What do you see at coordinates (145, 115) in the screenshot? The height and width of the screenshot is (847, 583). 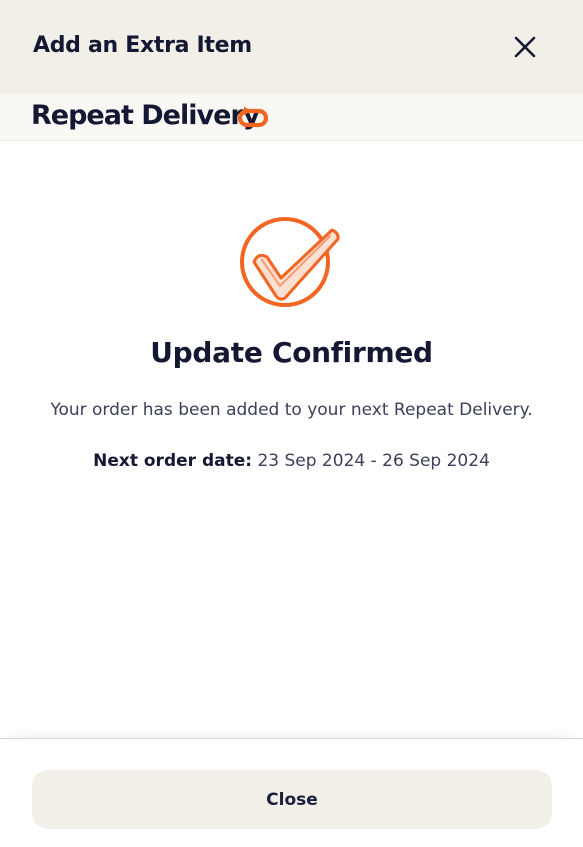 I see `repeat-delivery-title: Repeat Delivery` at bounding box center [145, 115].